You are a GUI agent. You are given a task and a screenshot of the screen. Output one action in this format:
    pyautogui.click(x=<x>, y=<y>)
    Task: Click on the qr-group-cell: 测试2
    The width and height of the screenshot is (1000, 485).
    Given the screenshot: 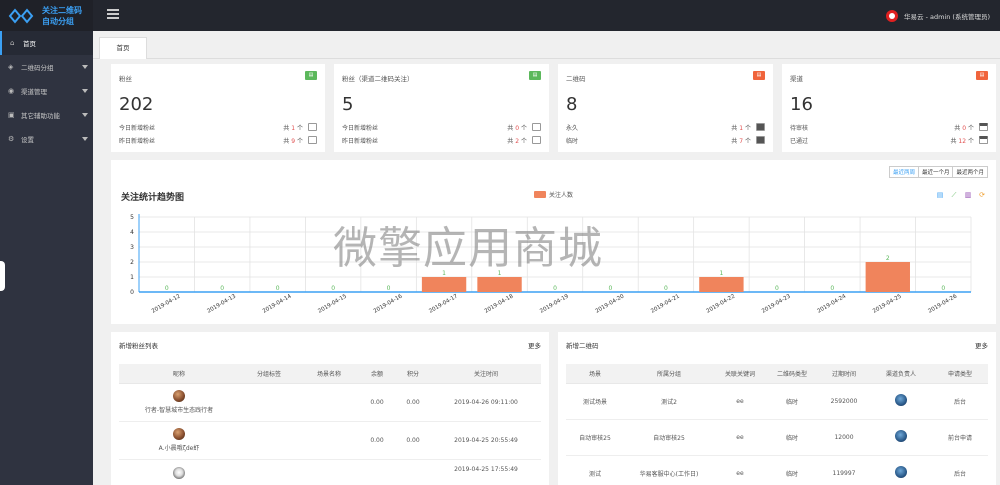 What is the action you would take?
    pyautogui.click(x=669, y=401)
    